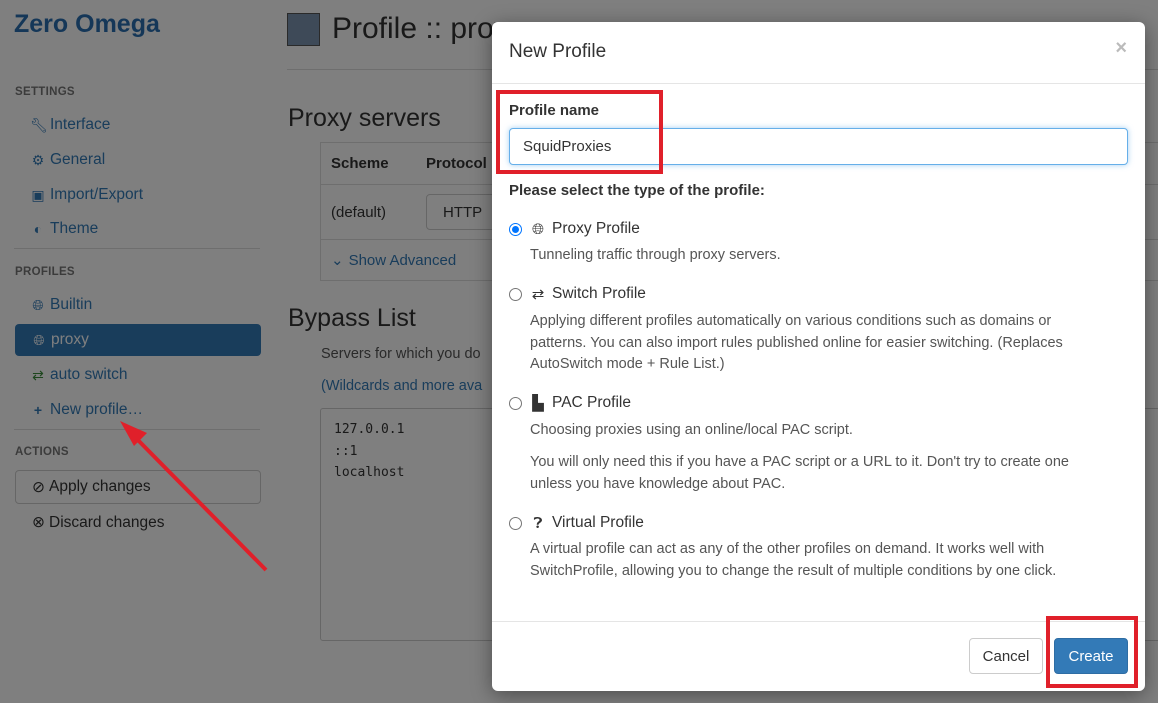  Describe the element at coordinates (655, 255) in the screenshot. I see `proxy-profile-description: Tunneling traffic through proxy servers.` at that location.